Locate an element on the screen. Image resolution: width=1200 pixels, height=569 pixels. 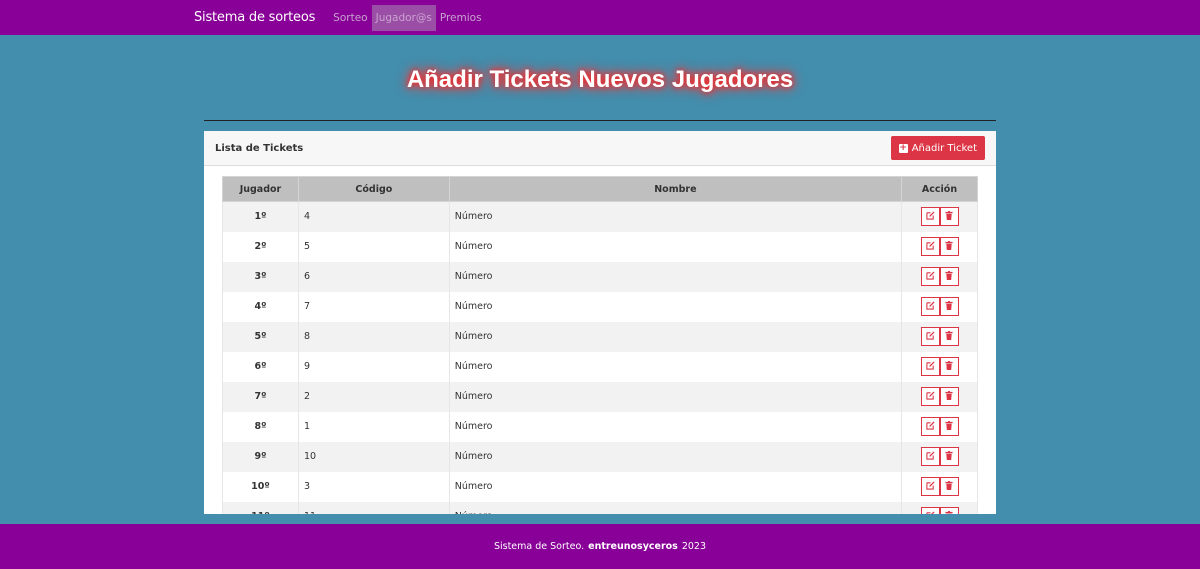
footer-year: 2023 is located at coordinates (694, 546).